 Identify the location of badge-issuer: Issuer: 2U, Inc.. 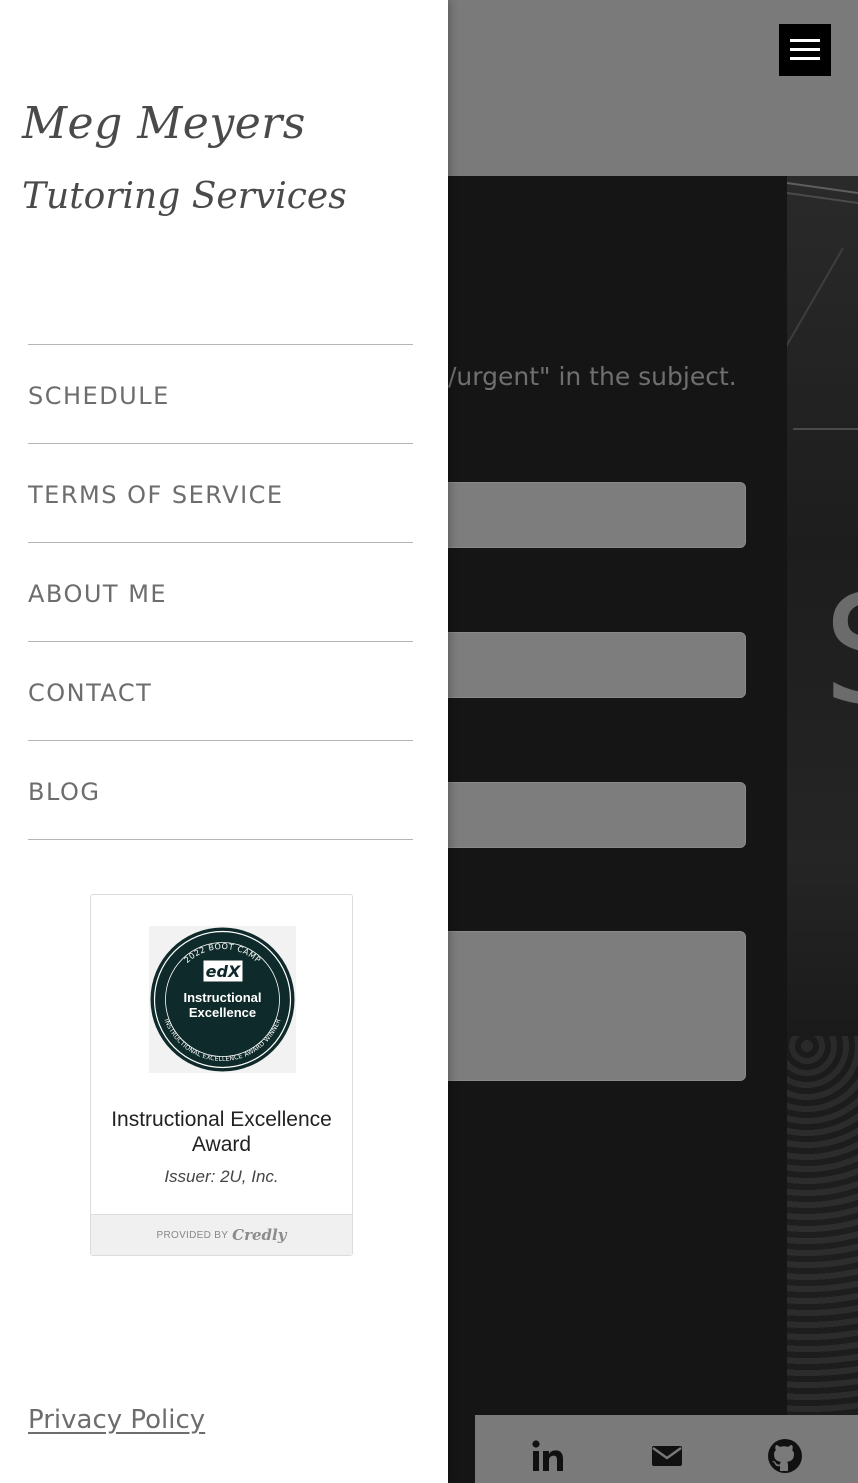
(221, 1176).